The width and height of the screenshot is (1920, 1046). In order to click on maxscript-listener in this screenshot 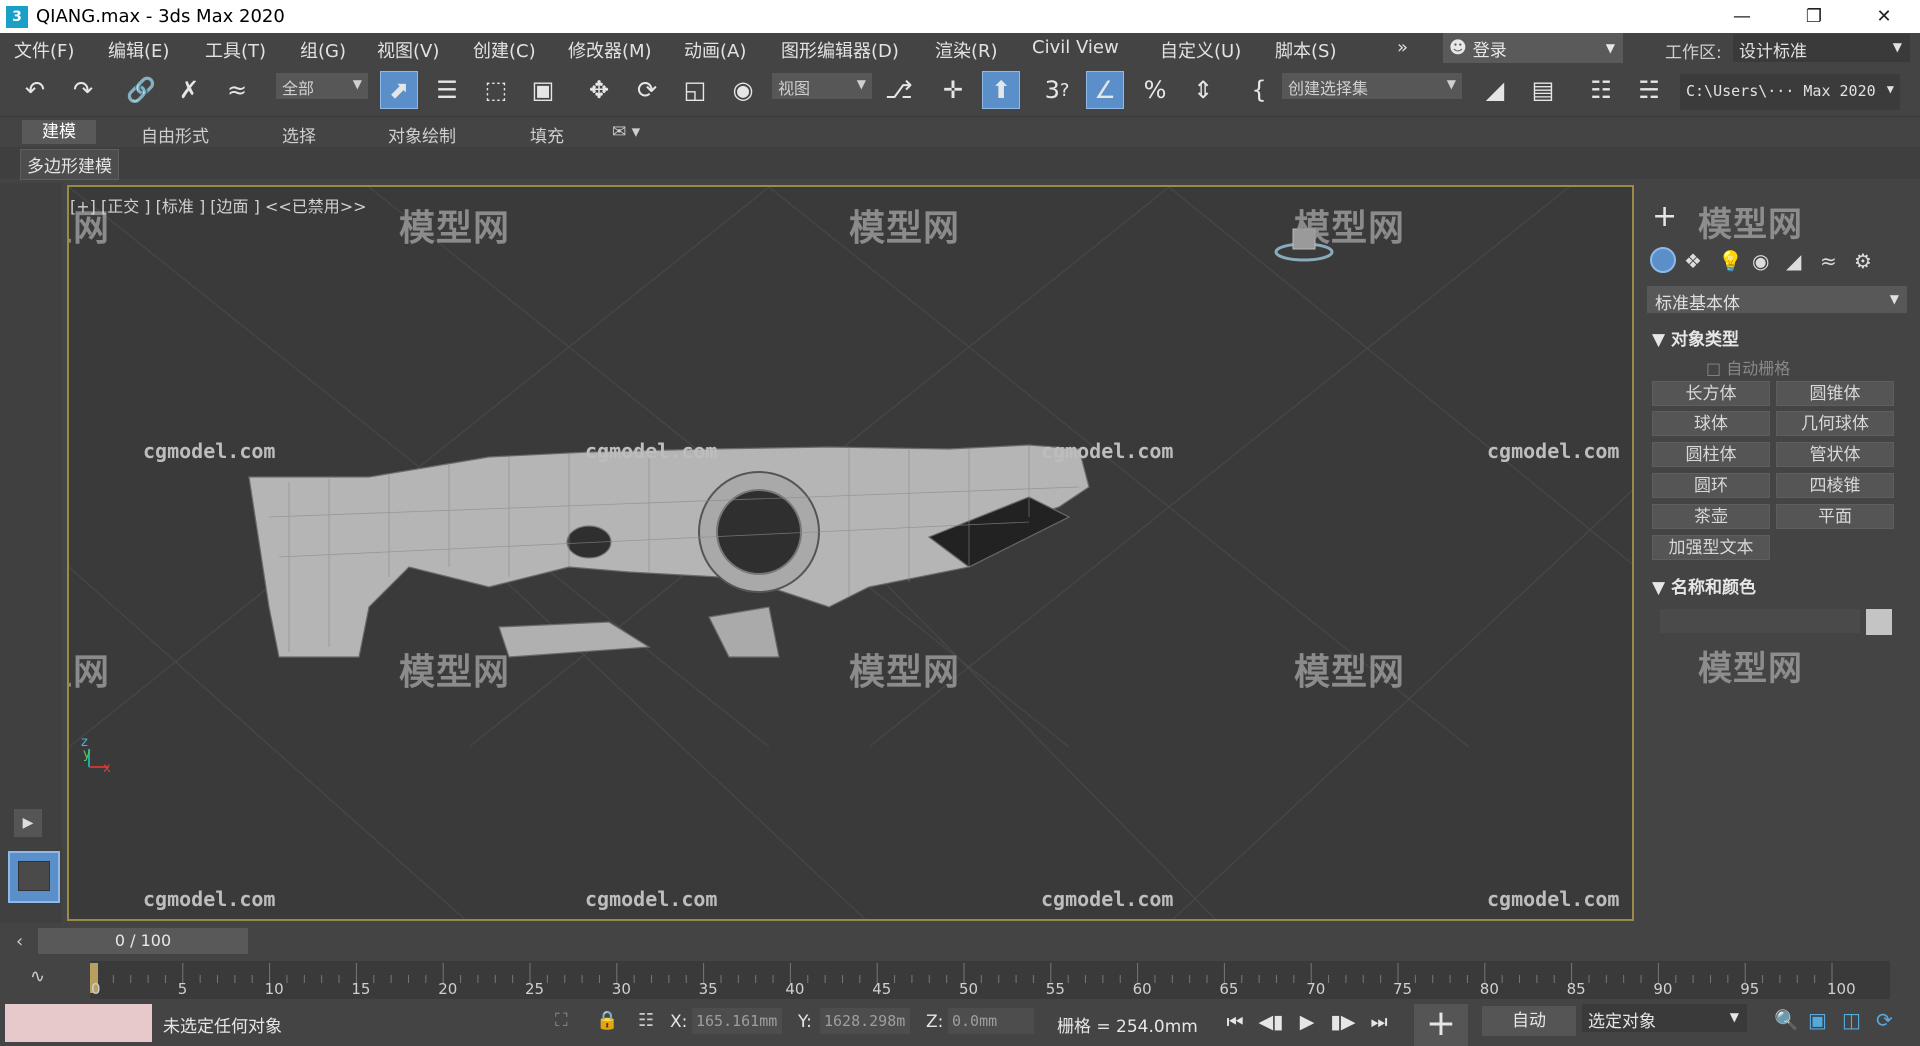, I will do `click(78, 1023)`.